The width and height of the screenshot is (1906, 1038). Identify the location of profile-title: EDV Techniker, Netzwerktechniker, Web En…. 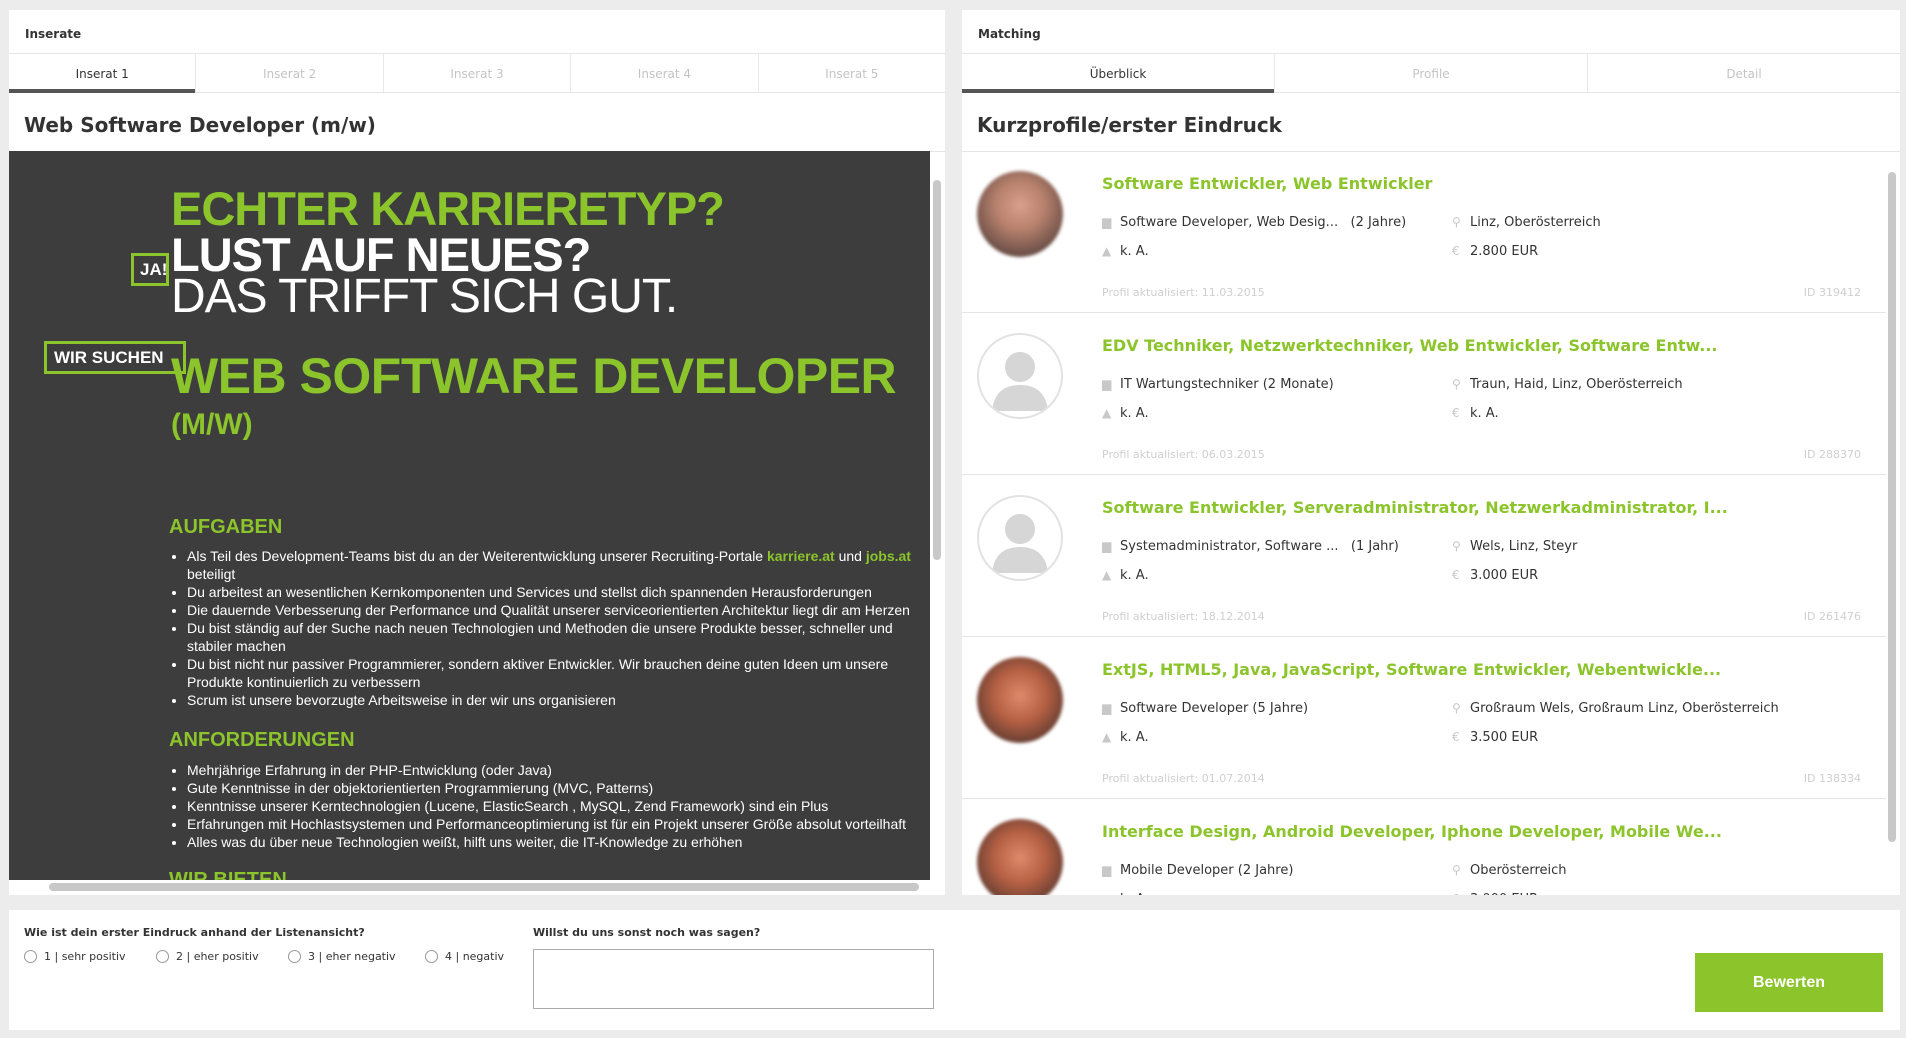
(1409, 345).